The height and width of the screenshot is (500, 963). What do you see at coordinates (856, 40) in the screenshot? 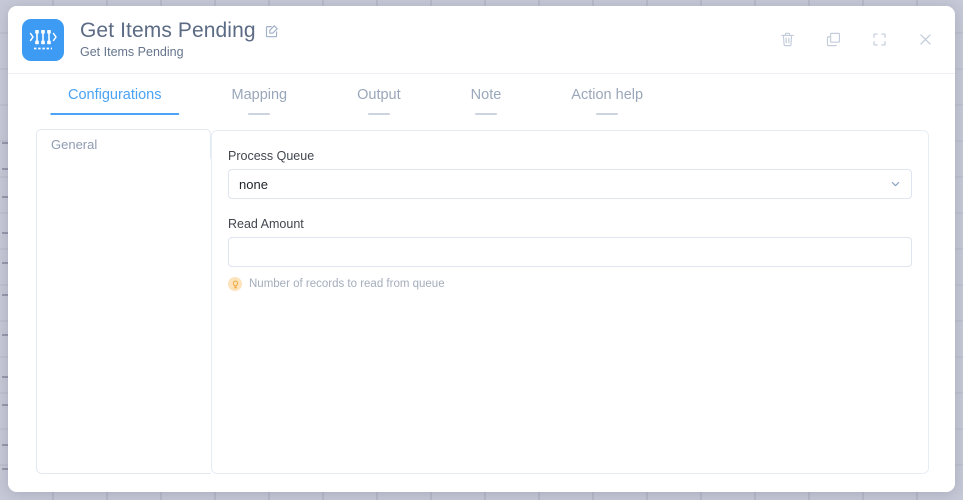
I see `header-actions` at bounding box center [856, 40].